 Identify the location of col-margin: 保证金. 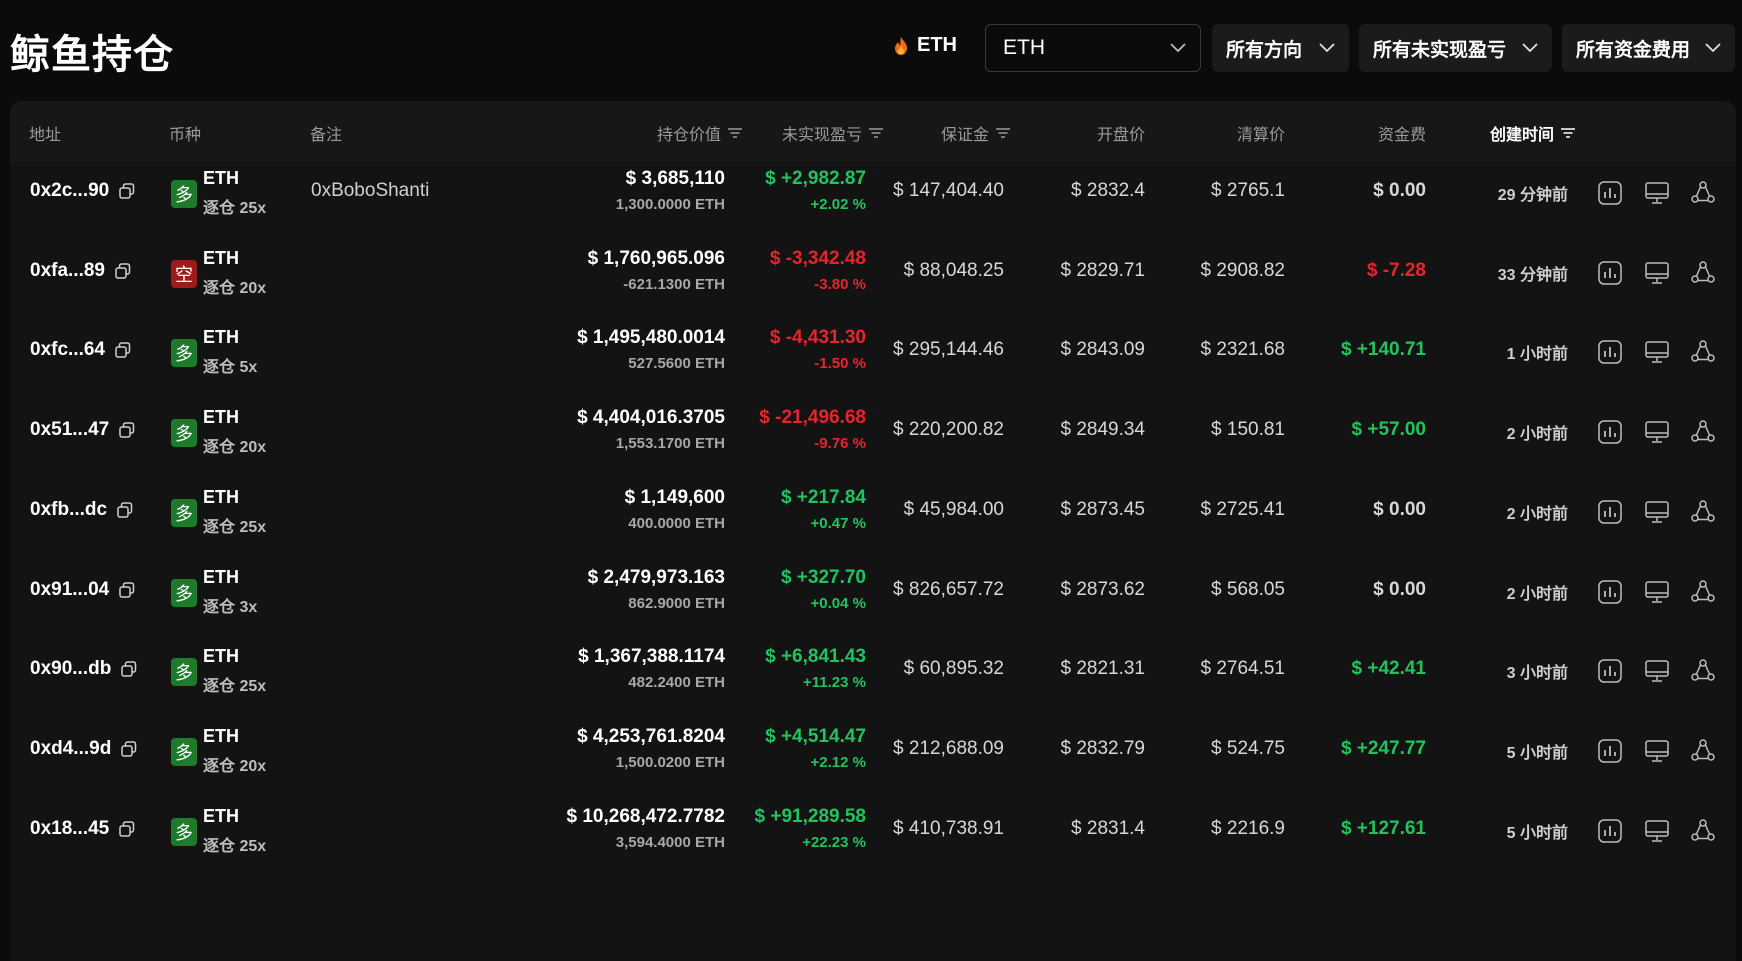
(976, 133).